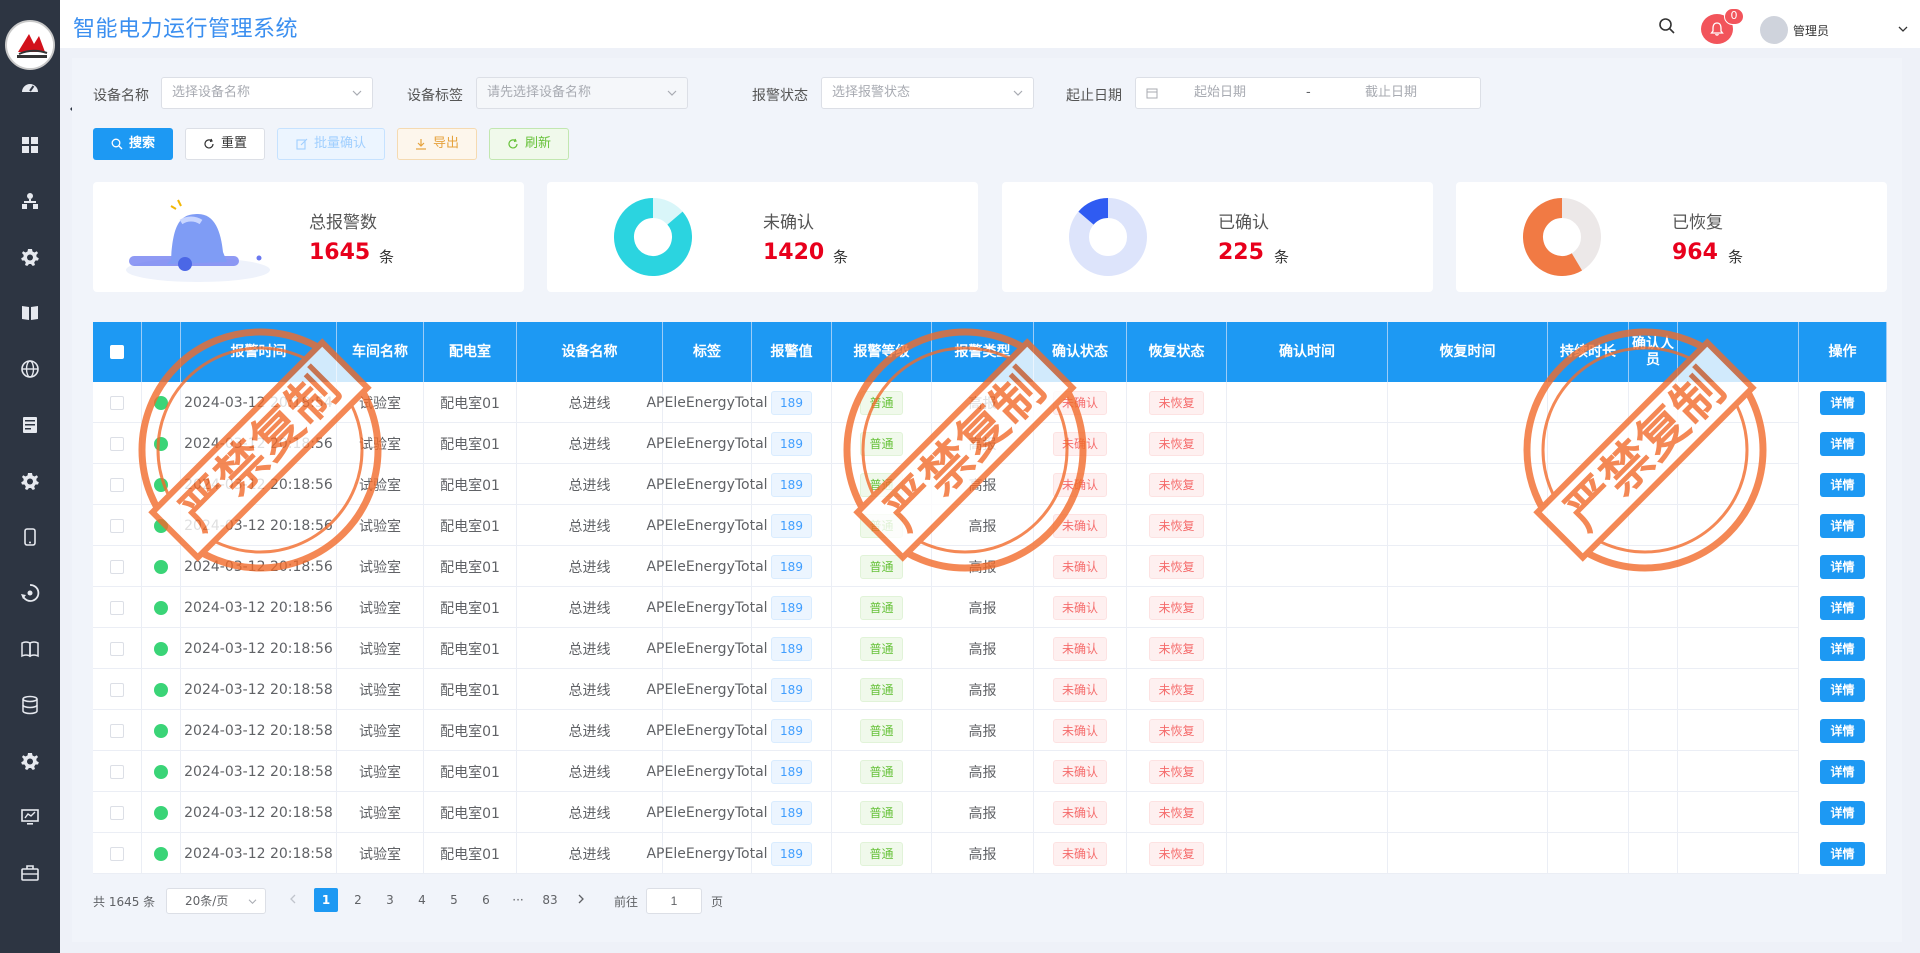  Describe the element at coordinates (30, 649) in the screenshot. I see `sidebar-item-book-open` at that location.